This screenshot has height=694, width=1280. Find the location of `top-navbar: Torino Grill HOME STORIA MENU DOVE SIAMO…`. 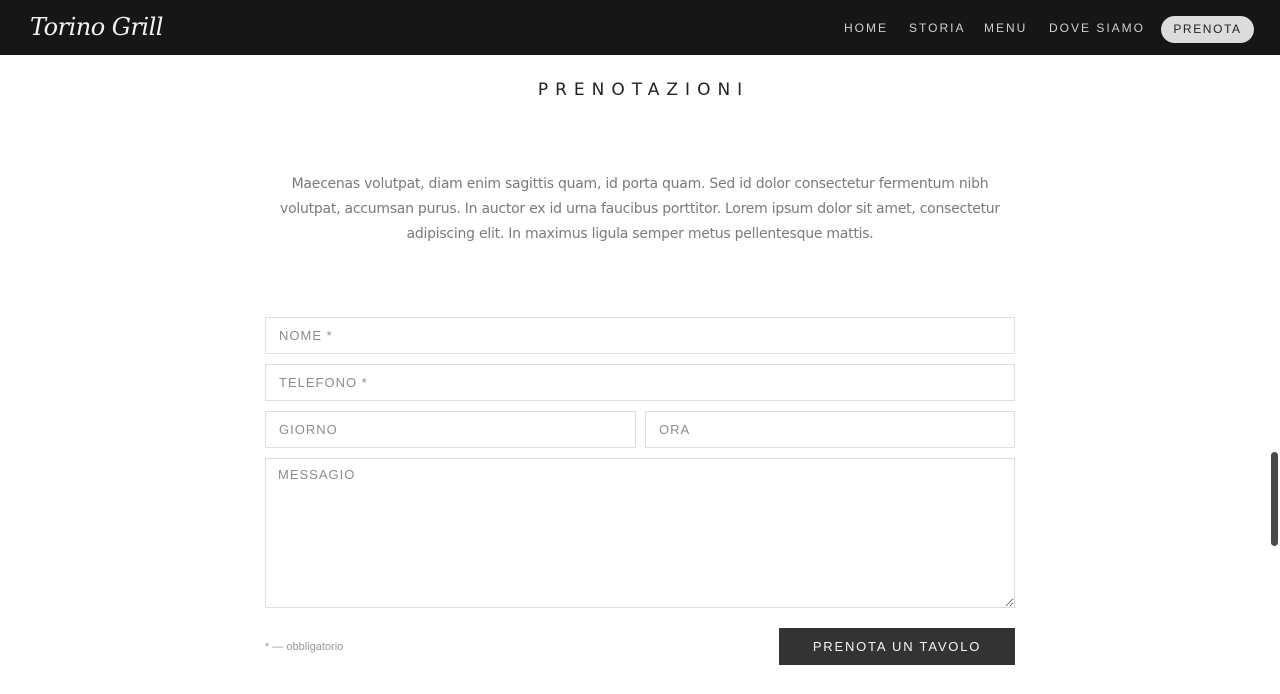

top-navbar: Torino Grill HOME STORIA MENU DOVE SIAMO… is located at coordinates (640, 27).